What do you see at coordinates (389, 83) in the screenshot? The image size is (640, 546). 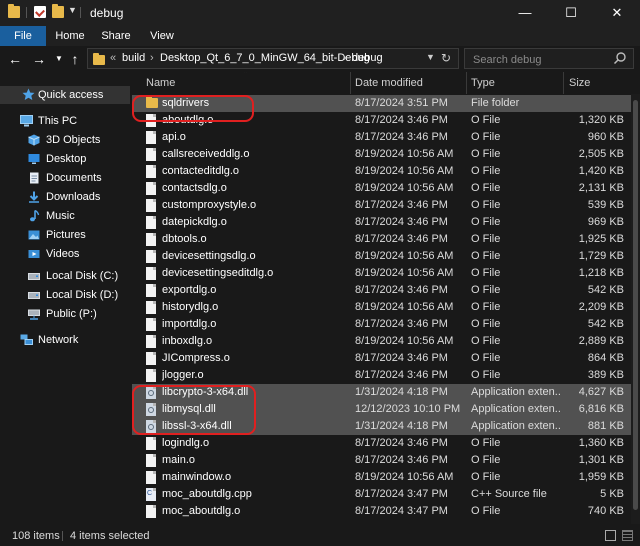 I see `column-header-date: Date modified` at bounding box center [389, 83].